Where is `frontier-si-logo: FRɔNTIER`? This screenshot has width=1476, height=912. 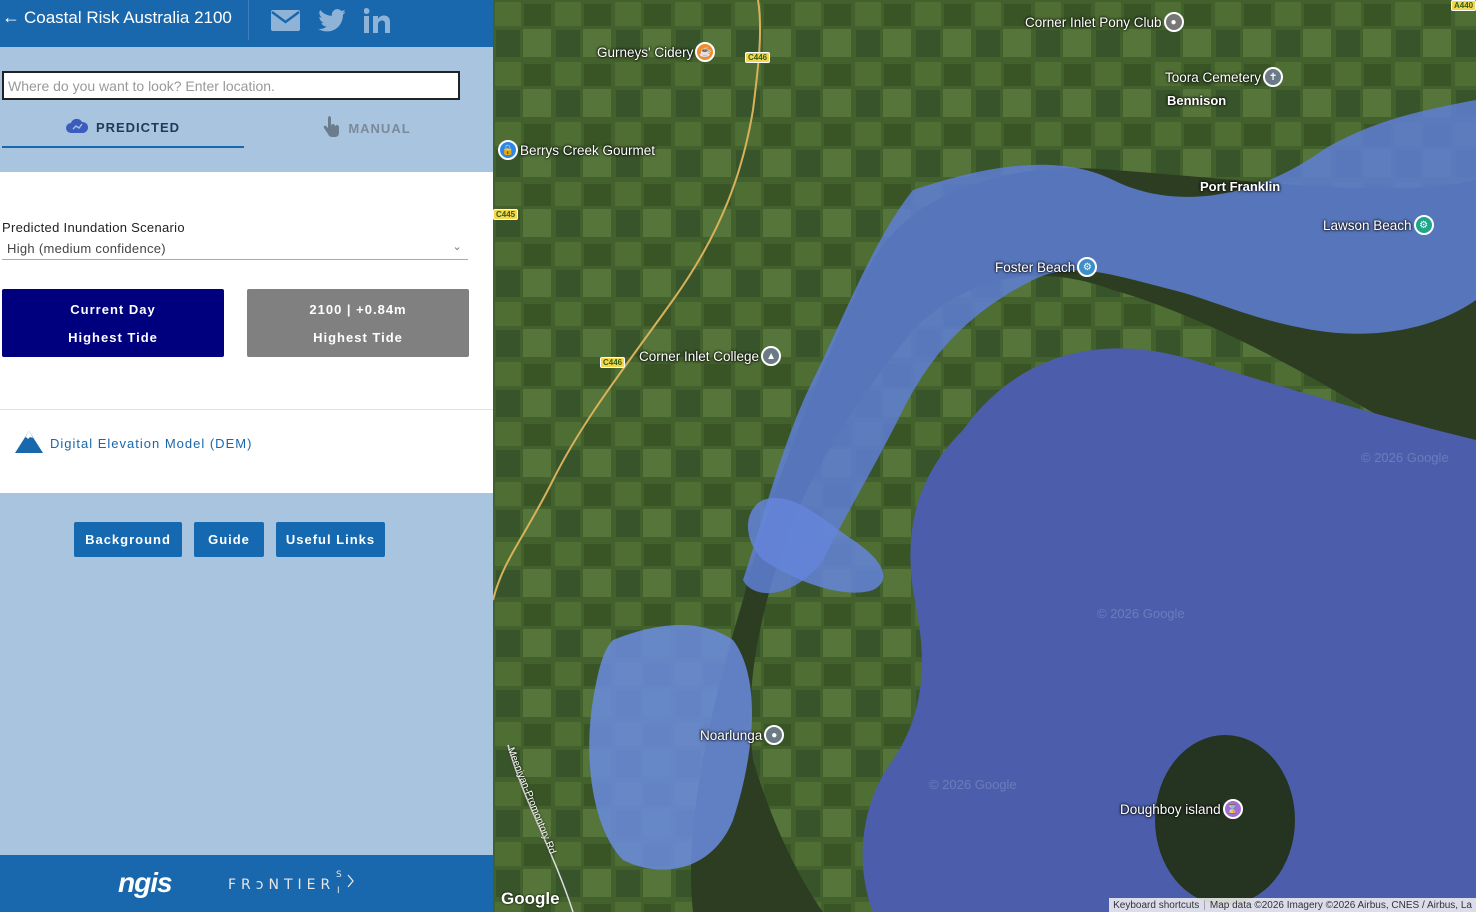 frontier-si-logo: FRɔNTIER is located at coordinates (281, 885).